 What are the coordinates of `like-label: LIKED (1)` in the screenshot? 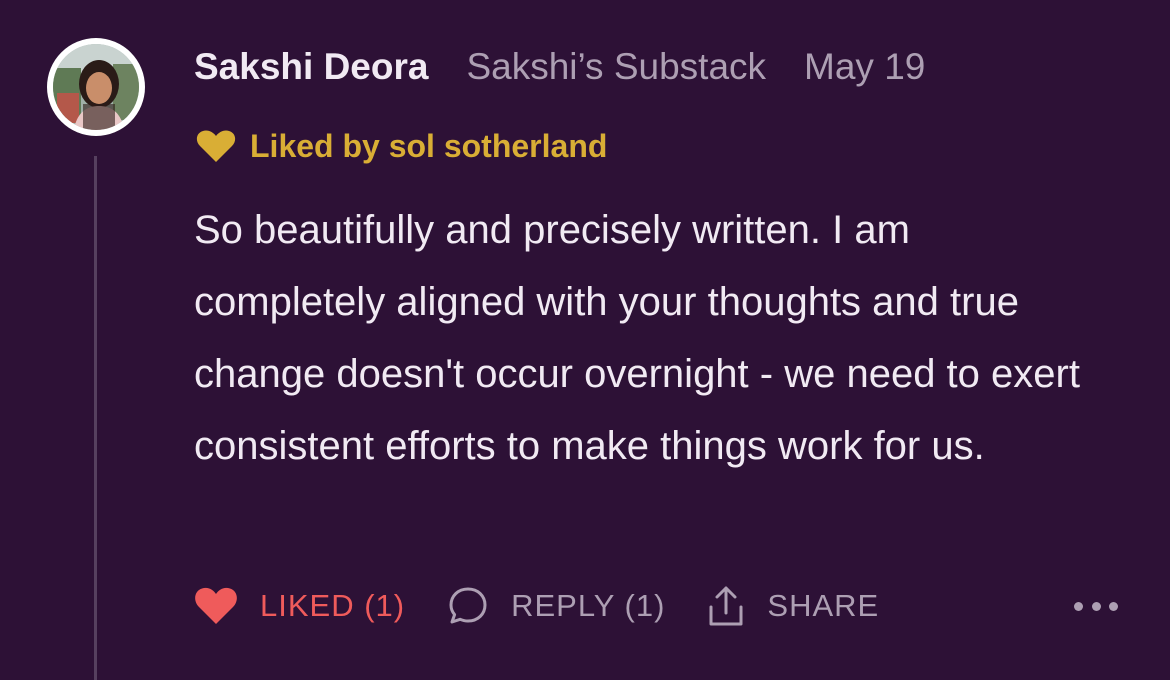 It's located at (333, 605).